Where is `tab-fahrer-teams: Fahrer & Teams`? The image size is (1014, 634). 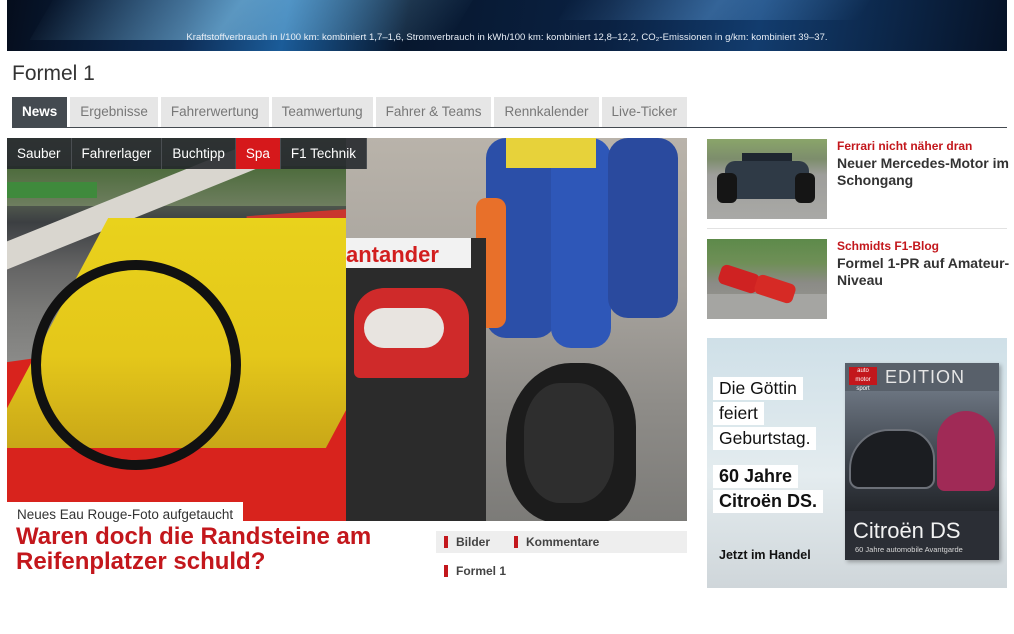
tab-fahrer-teams: Fahrer & Teams is located at coordinates (433, 112).